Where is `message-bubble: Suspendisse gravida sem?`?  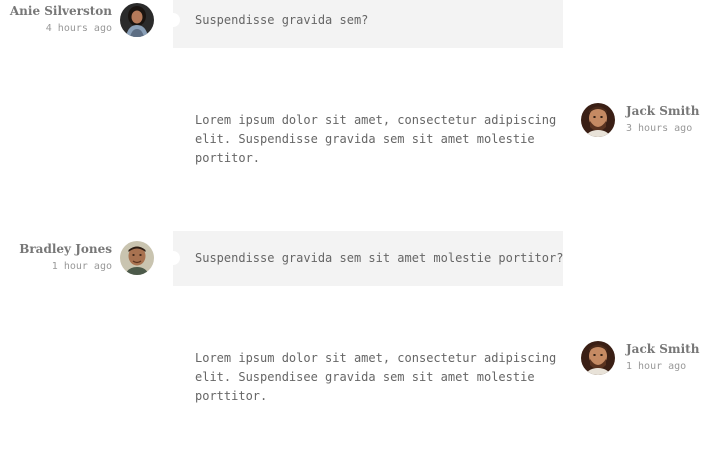 message-bubble: Suspendisse gravida sem? is located at coordinates (364, 24).